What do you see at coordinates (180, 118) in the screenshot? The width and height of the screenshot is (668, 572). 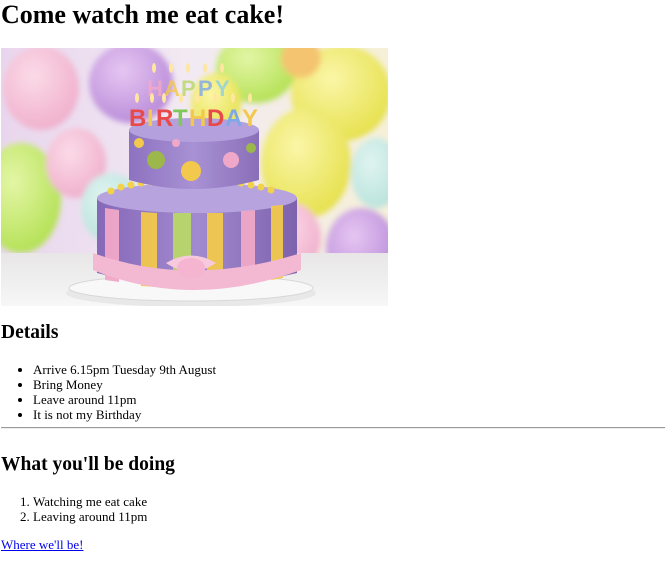 I see `svg-text: T` at bounding box center [180, 118].